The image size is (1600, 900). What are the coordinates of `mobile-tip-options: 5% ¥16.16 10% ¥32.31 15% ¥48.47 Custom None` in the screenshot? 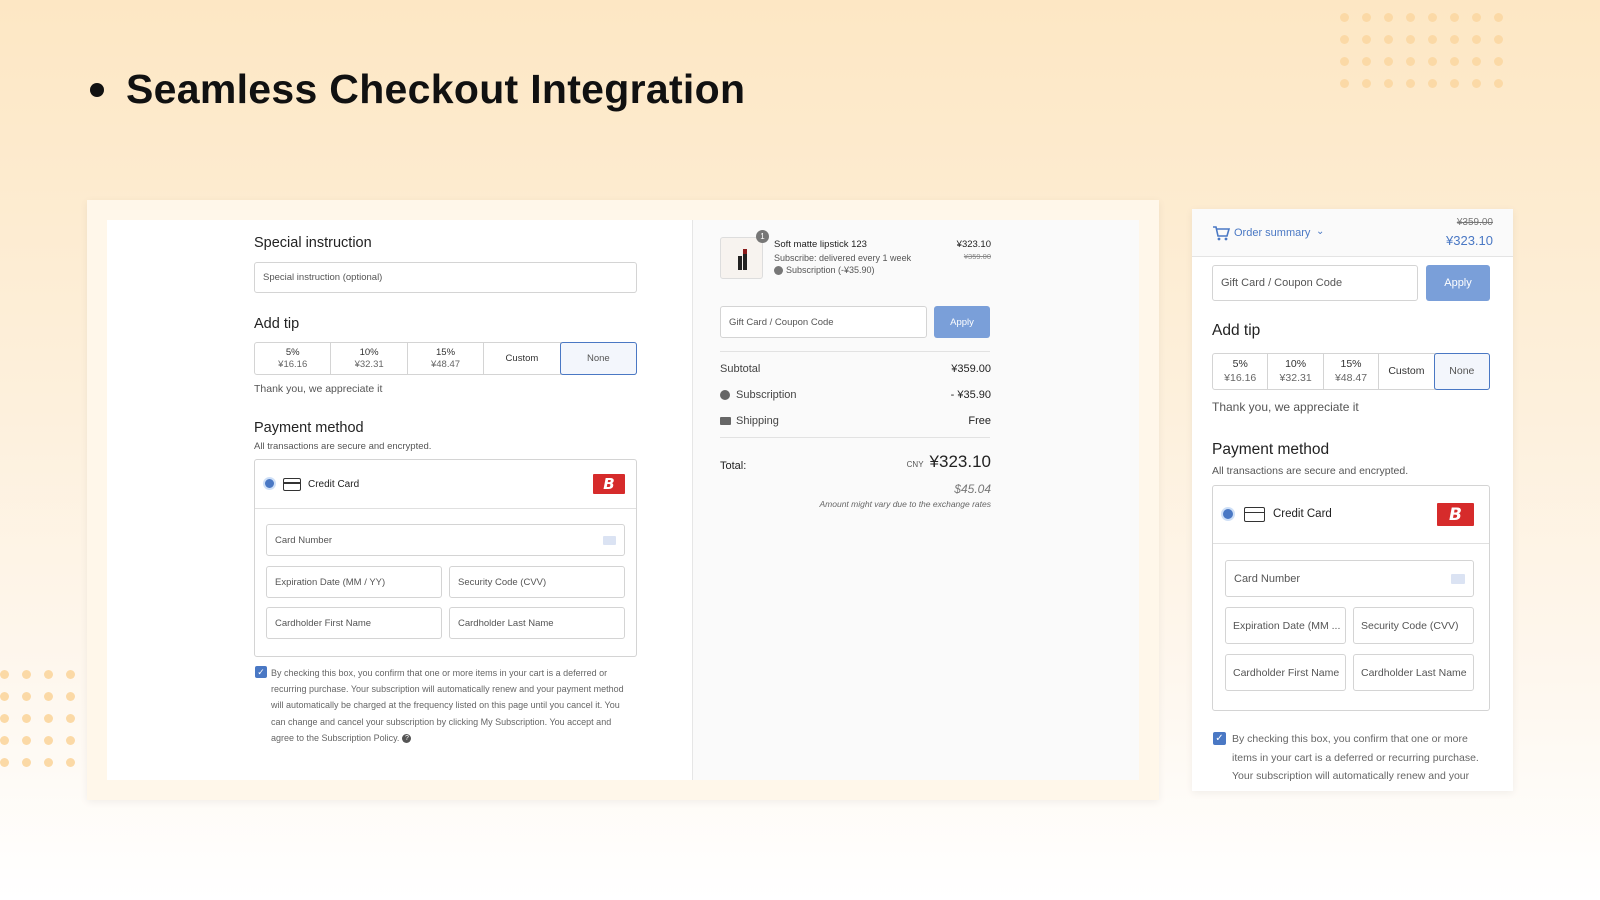 It's located at (1351, 371).